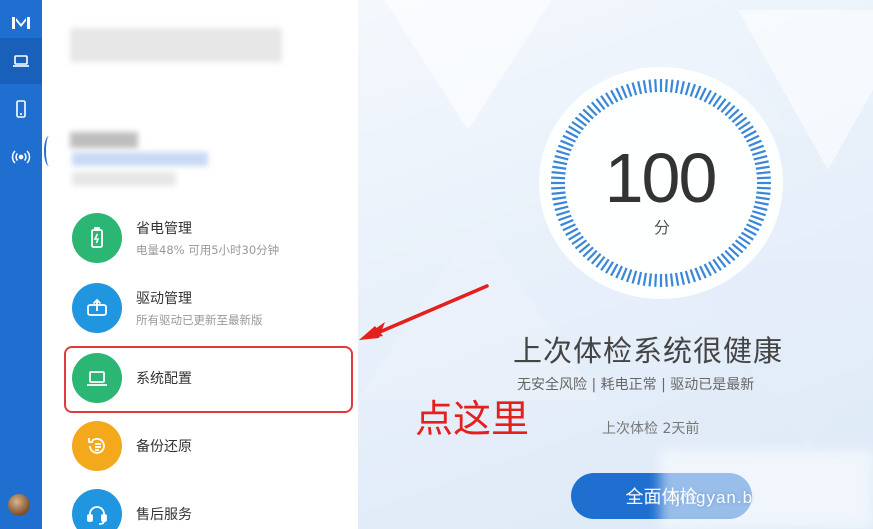  I want to click on menu-item-power-management: 省电管理 电量48% 可用5小时30分钟, so click(207, 238).